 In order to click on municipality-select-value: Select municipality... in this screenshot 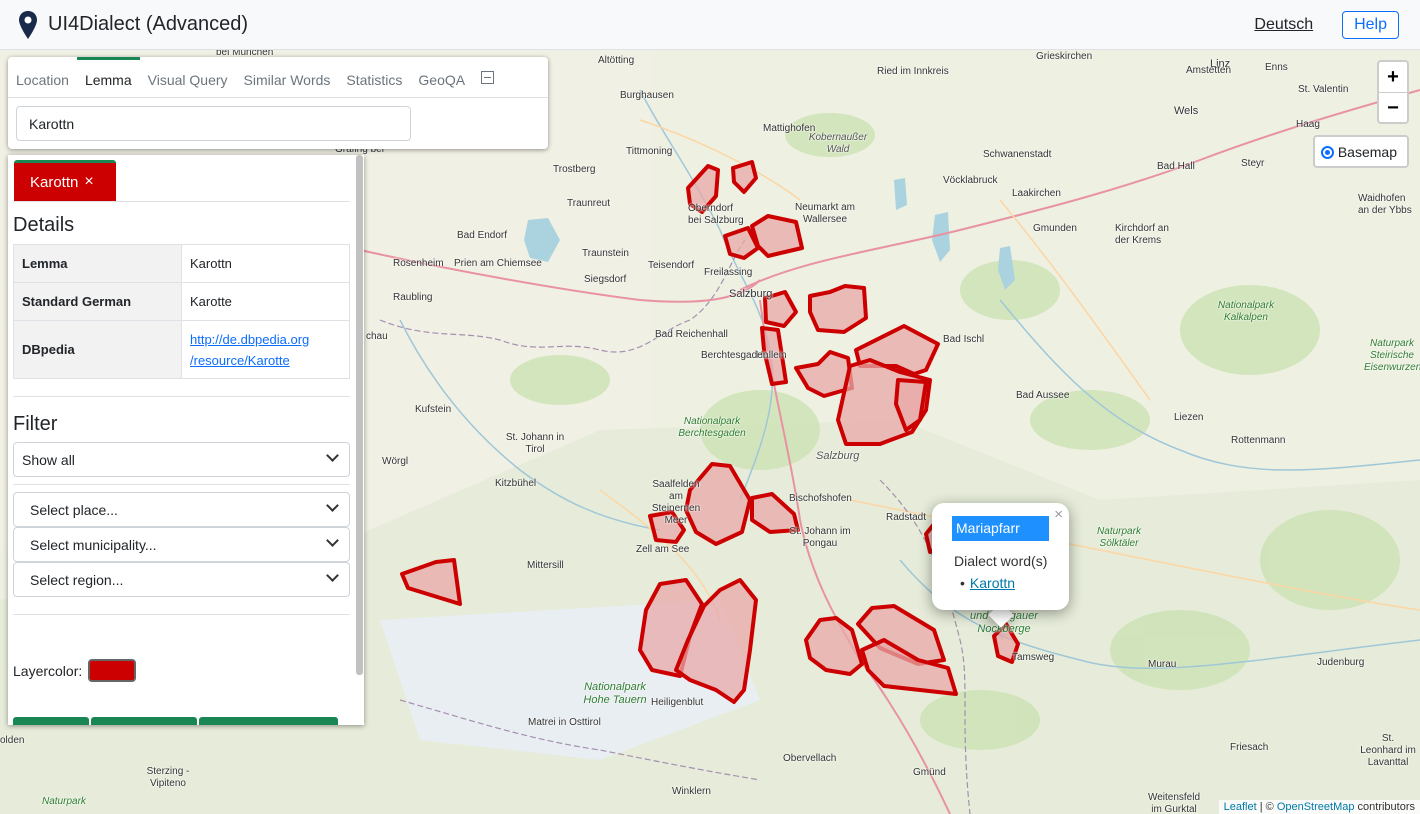, I will do `click(93, 544)`.